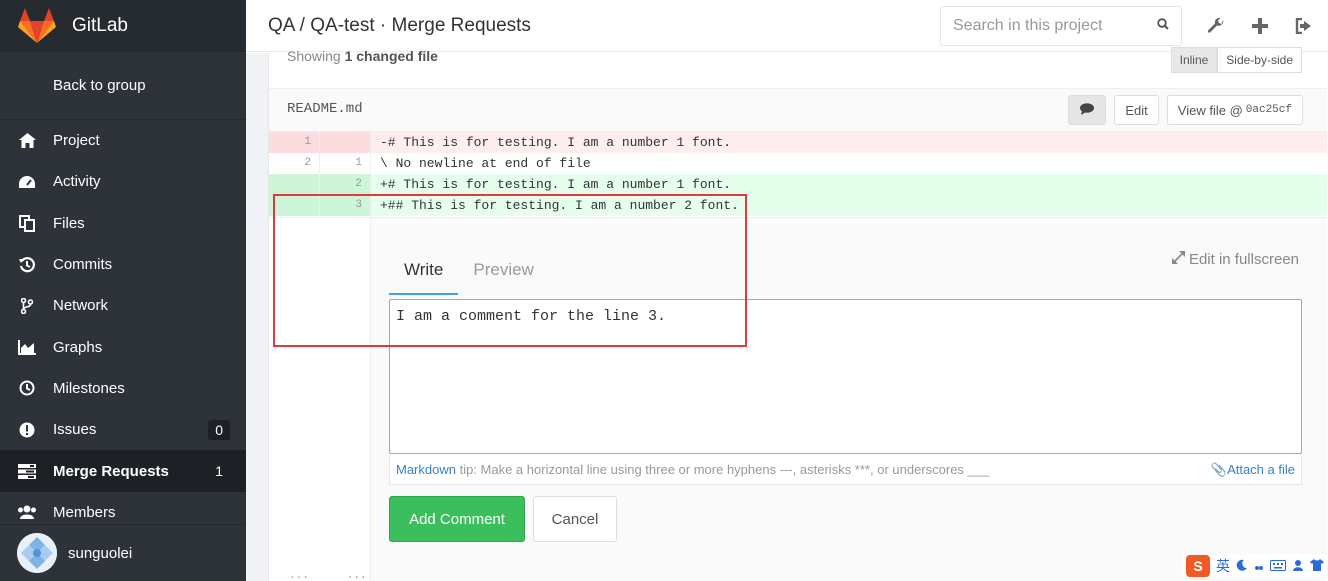 Image resolution: width=1328 pixels, height=581 pixels. Describe the element at coordinates (219, 471) in the screenshot. I see `merge-requests-count-badge: 1` at that location.